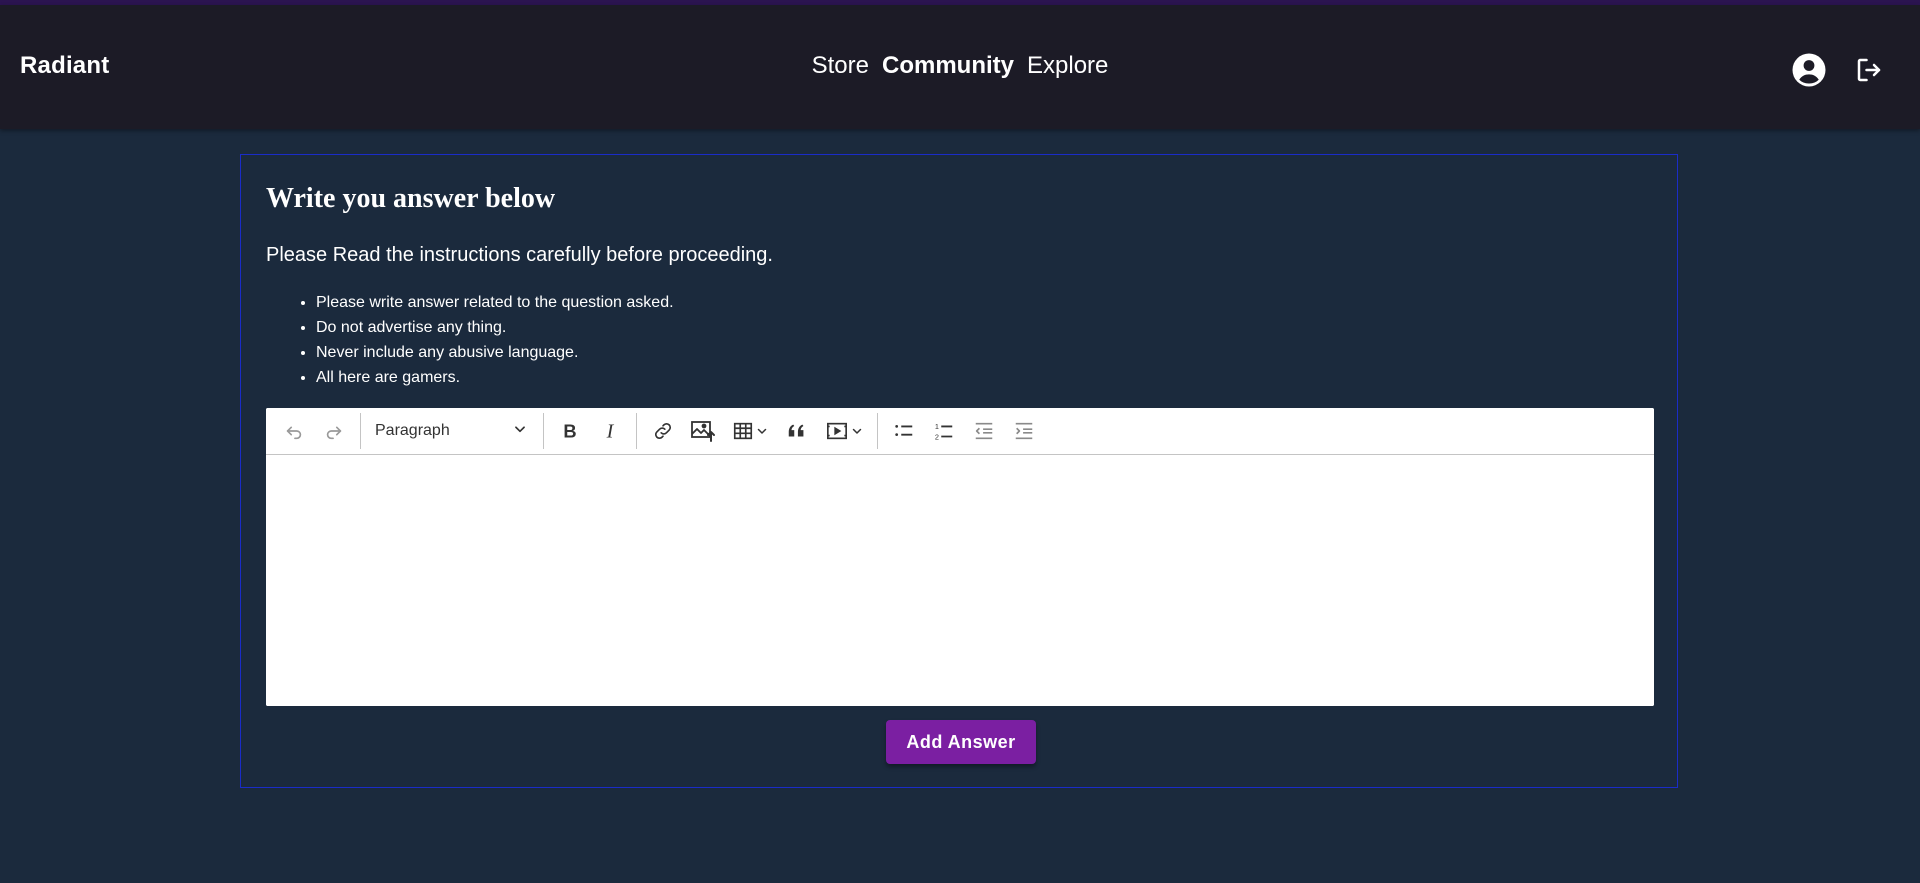 The image size is (1920, 883). Describe the element at coordinates (840, 66) in the screenshot. I see `nav-store: Store` at that location.